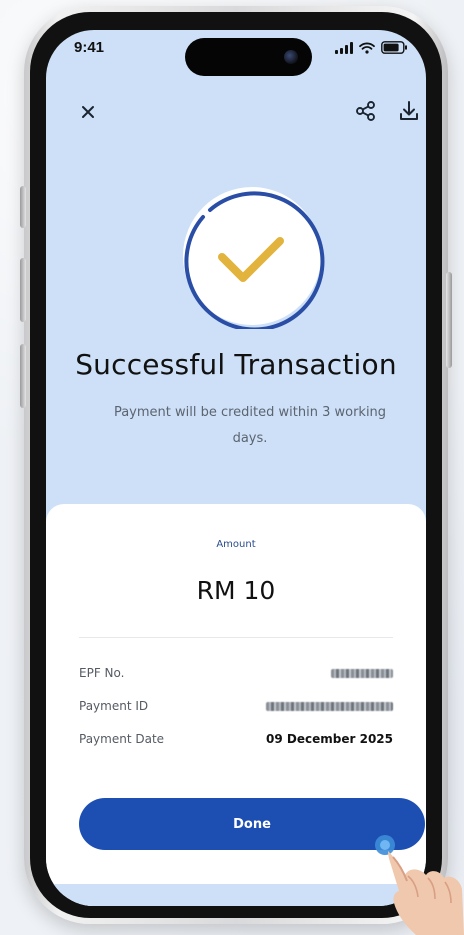  What do you see at coordinates (344, 47) in the screenshot?
I see `signal-icon` at bounding box center [344, 47].